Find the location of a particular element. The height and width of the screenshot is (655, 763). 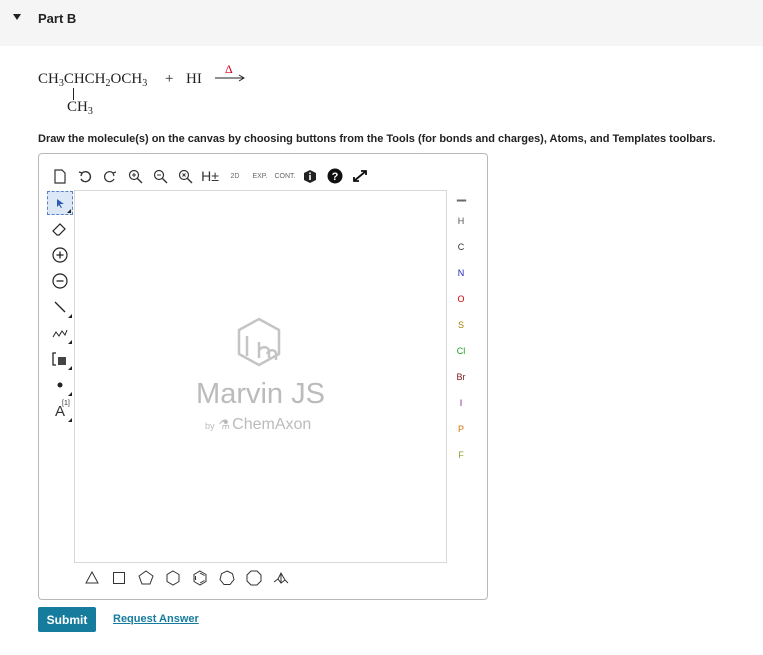

eraser-icon is located at coordinates (60, 229).